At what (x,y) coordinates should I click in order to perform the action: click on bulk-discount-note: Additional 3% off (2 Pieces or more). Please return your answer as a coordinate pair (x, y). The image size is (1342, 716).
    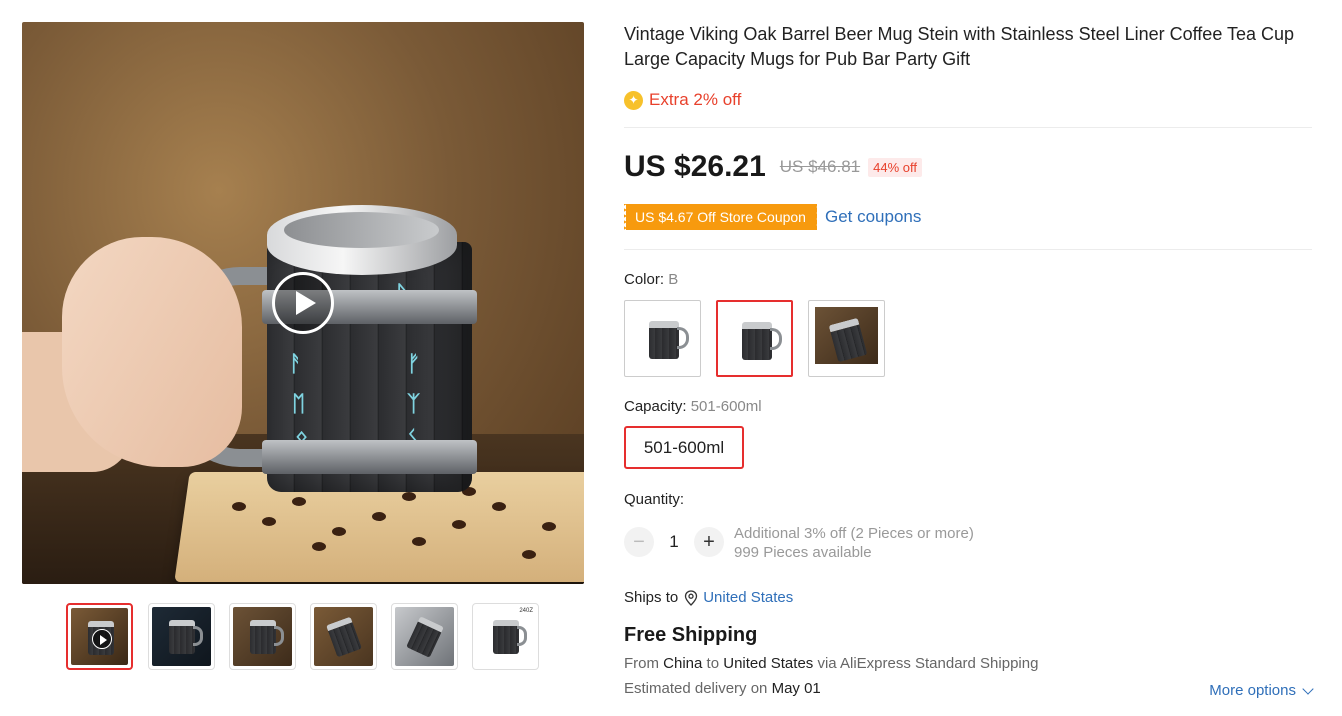
    Looking at the image, I should click on (854, 533).